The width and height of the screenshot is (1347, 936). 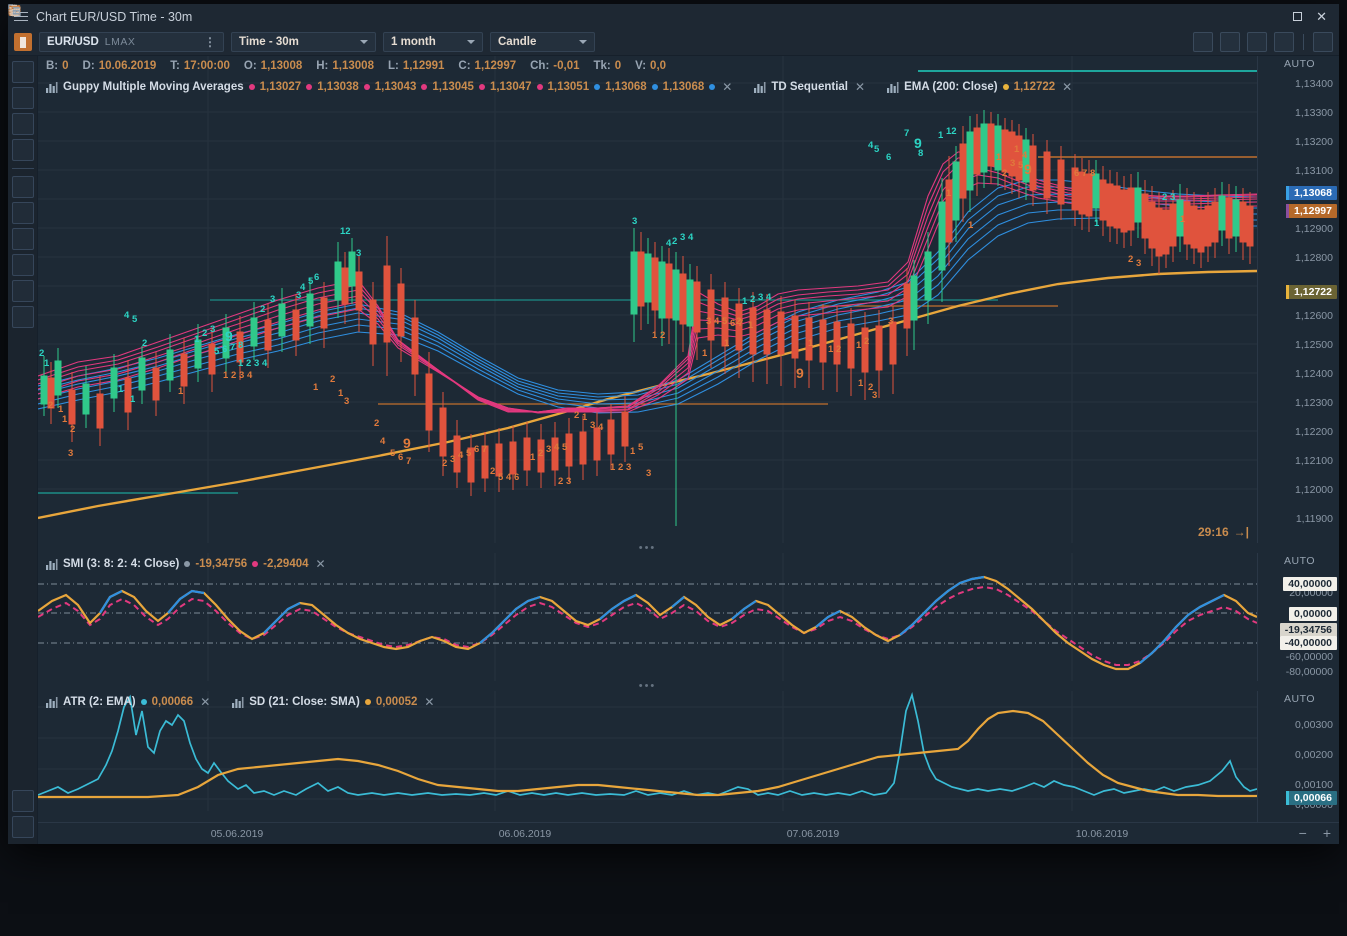 I want to click on quote-key: D:, so click(x=88, y=65).